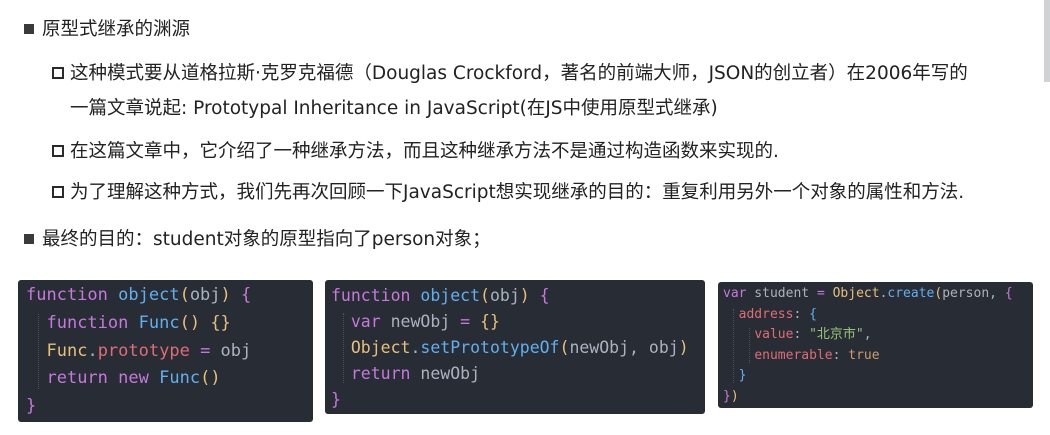 Image resolution: width=1050 pixels, height=435 pixels. I want to click on heading-goal: 最终的目的：student对象的原型指向了person对象；, so click(266, 239).